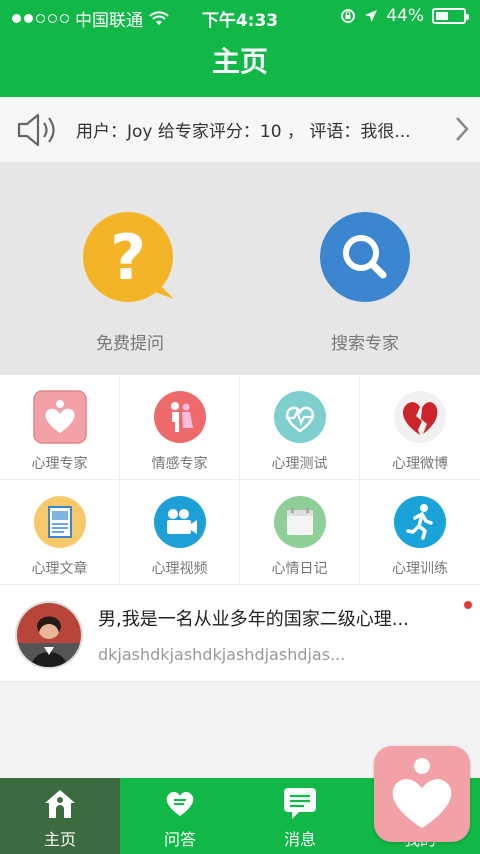 The image size is (480, 854). What do you see at coordinates (36, 129) in the screenshot?
I see `speaker-icon` at bounding box center [36, 129].